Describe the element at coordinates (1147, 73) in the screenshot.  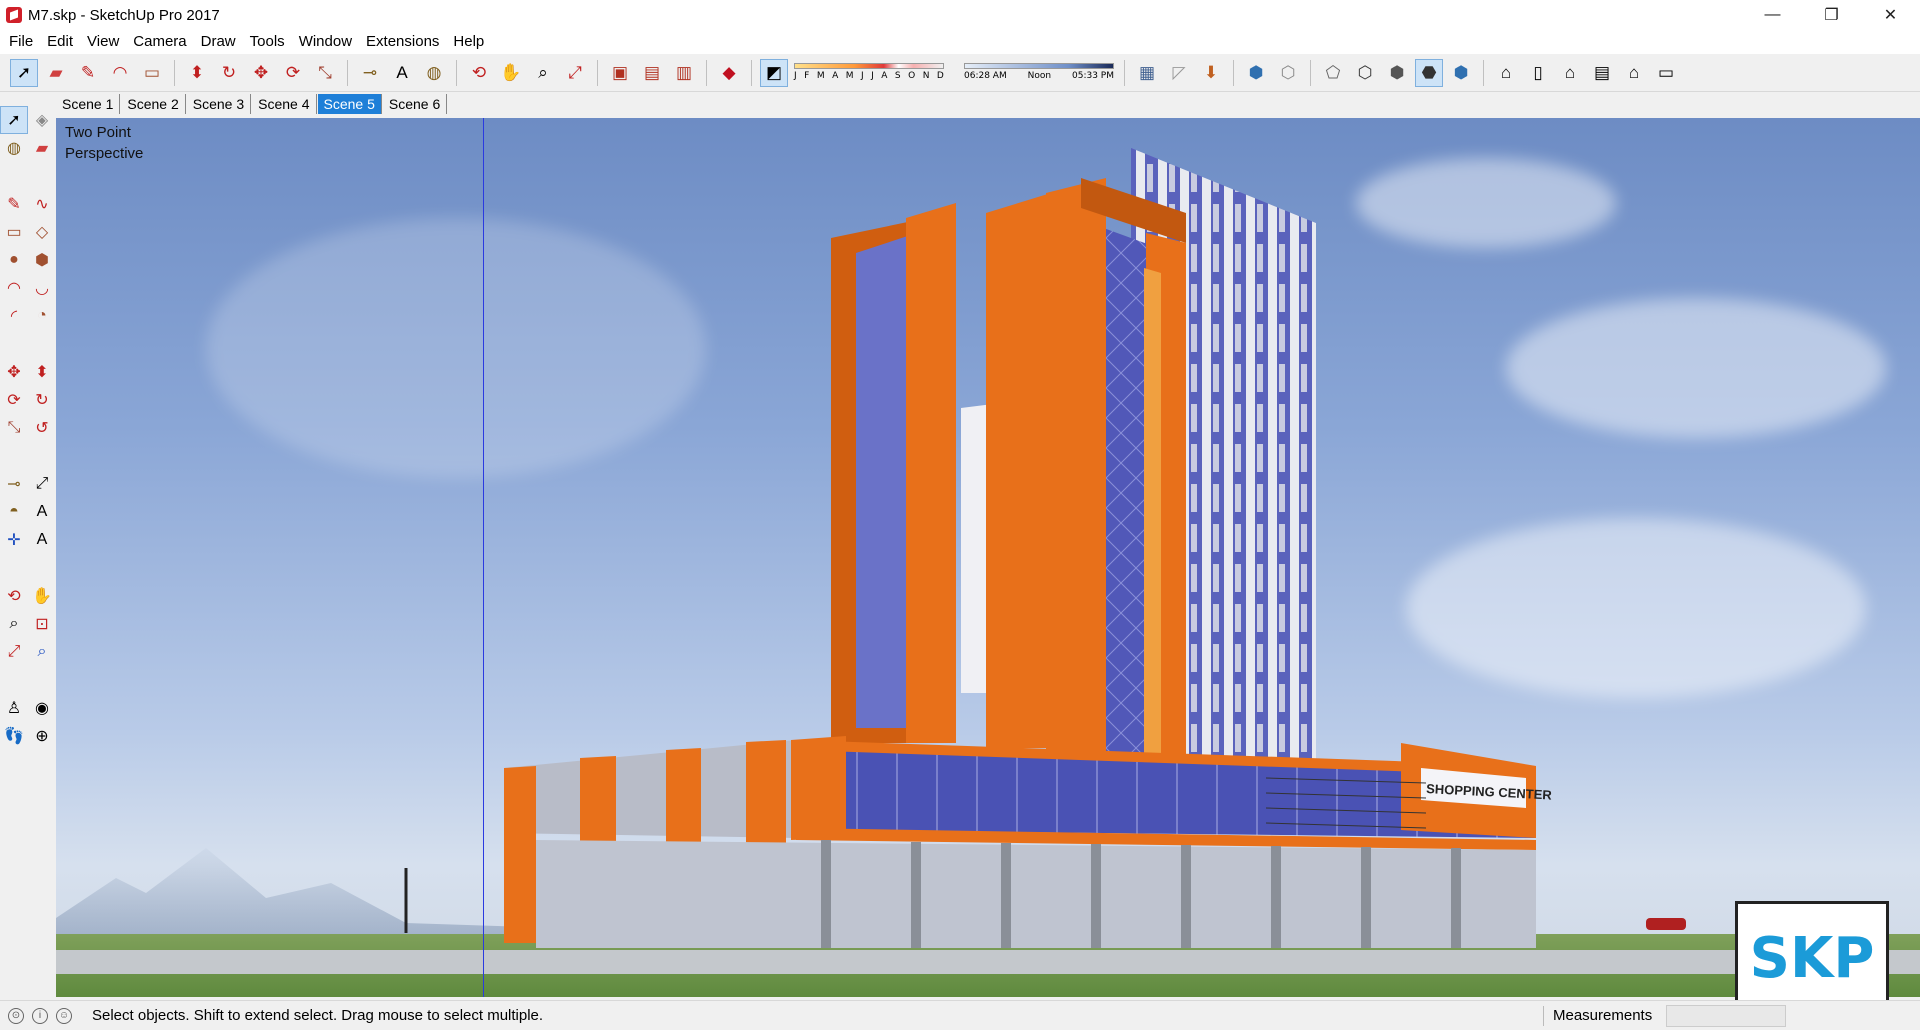
I see `xray-icon: ▦` at that location.